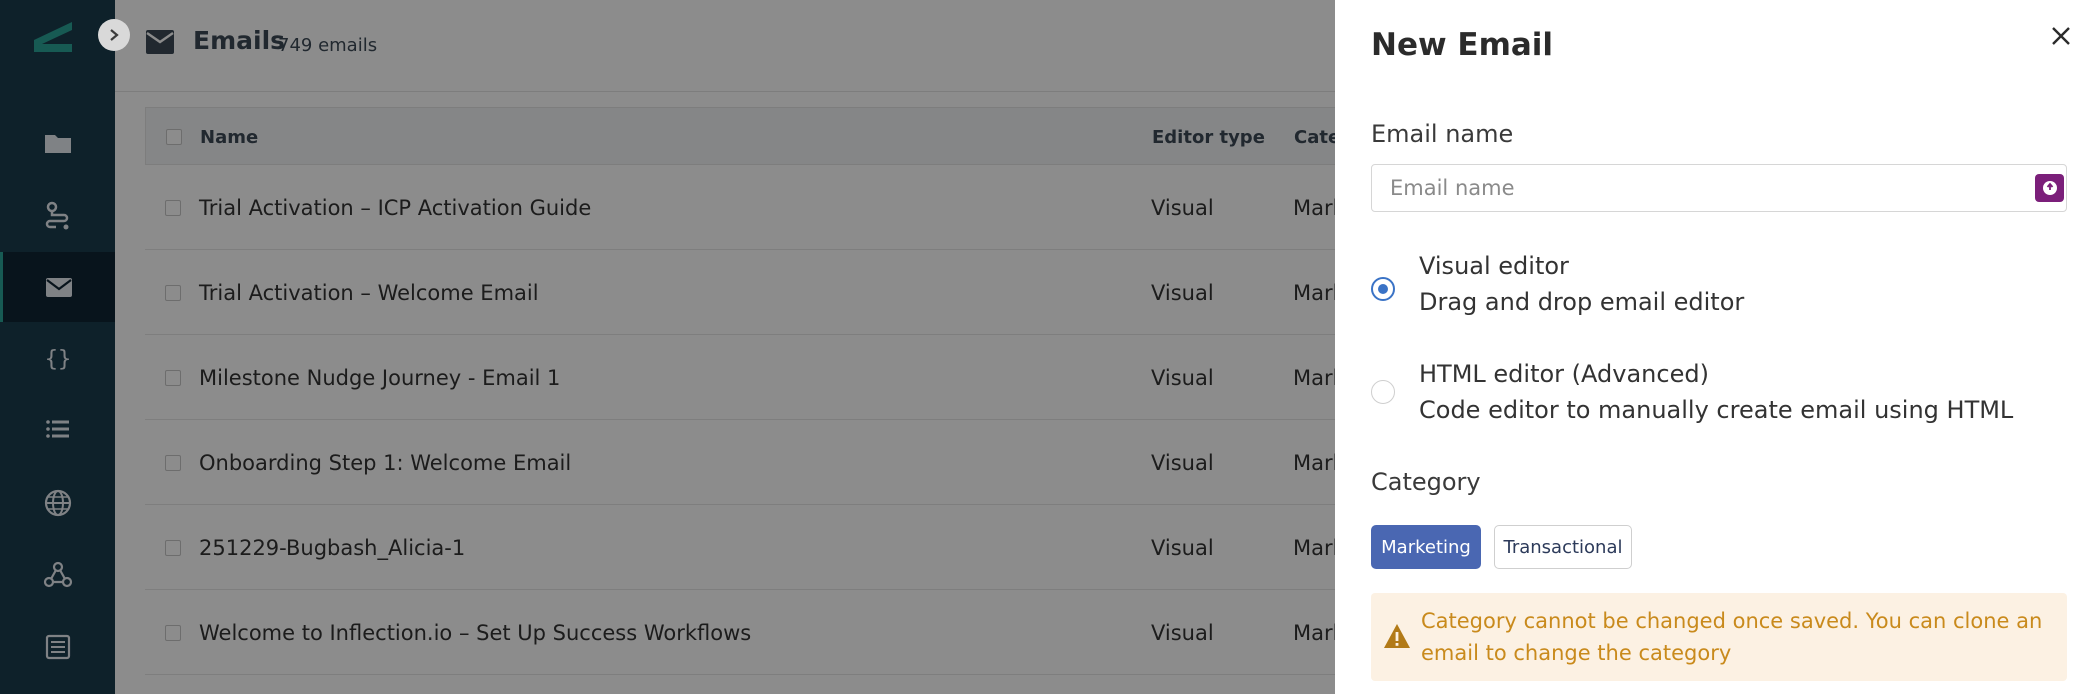 This screenshot has height=694, width=2089. Describe the element at coordinates (1719, 188) in the screenshot. I see `email-name-input` at that location.